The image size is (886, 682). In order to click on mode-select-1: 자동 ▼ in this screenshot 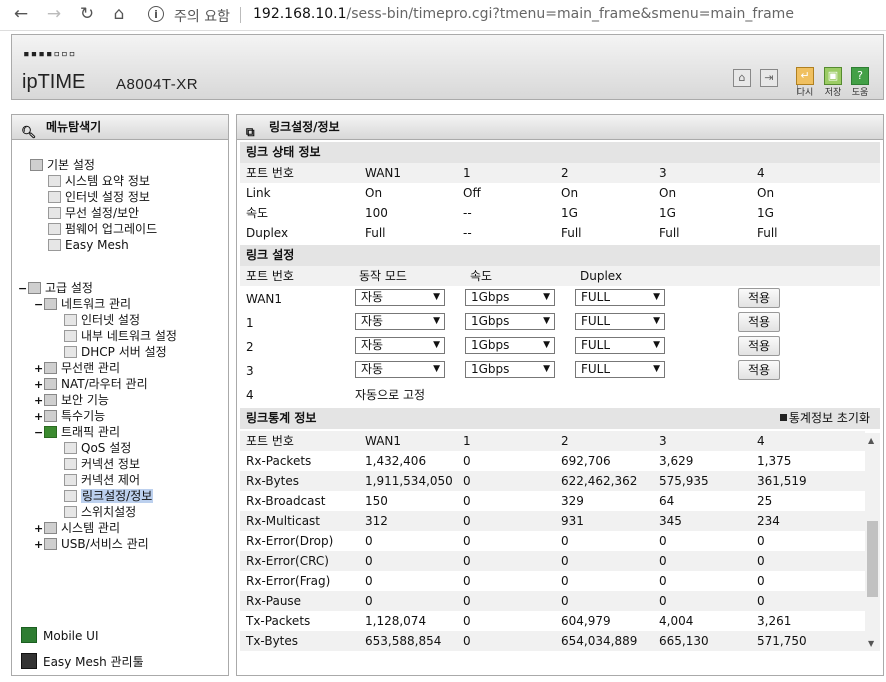, I will do `click(400, 321)`.